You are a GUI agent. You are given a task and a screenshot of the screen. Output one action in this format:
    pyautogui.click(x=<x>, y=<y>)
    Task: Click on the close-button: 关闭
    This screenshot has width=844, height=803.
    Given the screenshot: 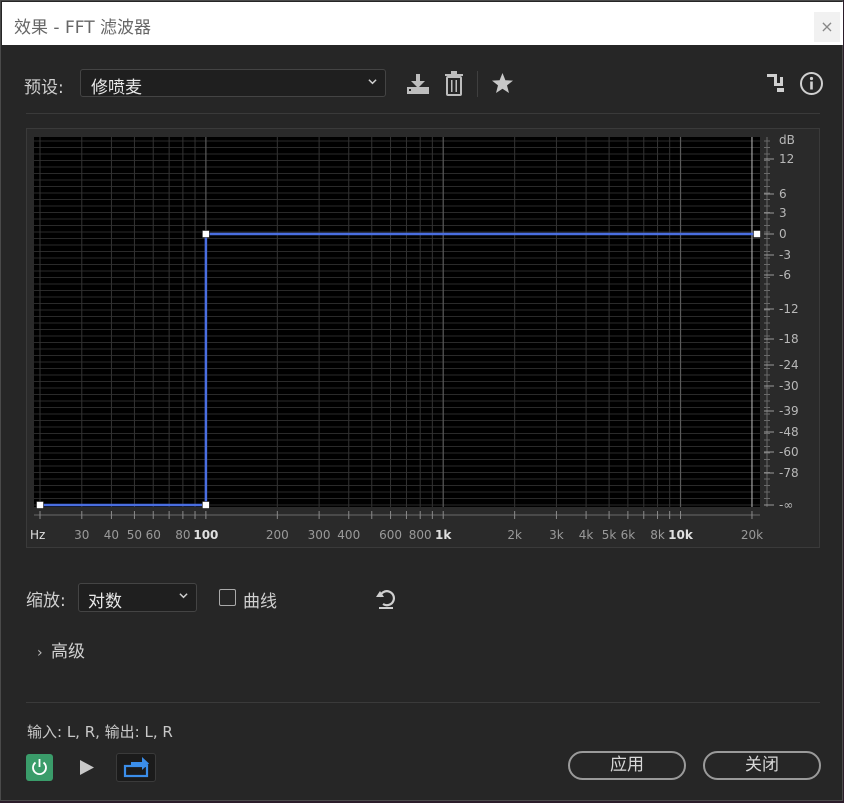 What is the action you would take?
    pyautogui.click(x=762, y=765)
    